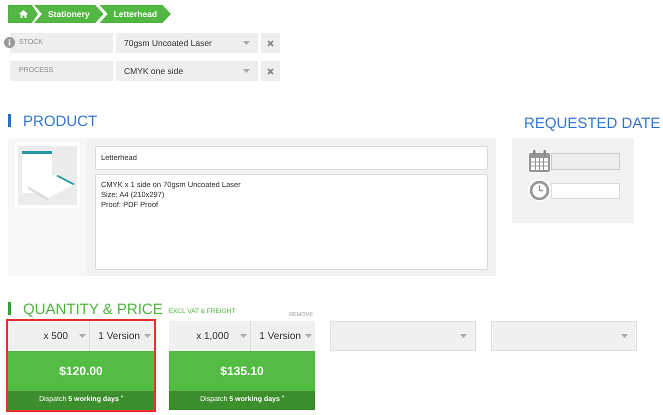  What do you see at coordinates (187, 43) in the screenshot?
I see `option-select: 70gsm Uncoated Laser` at bounding box center [187, 43].